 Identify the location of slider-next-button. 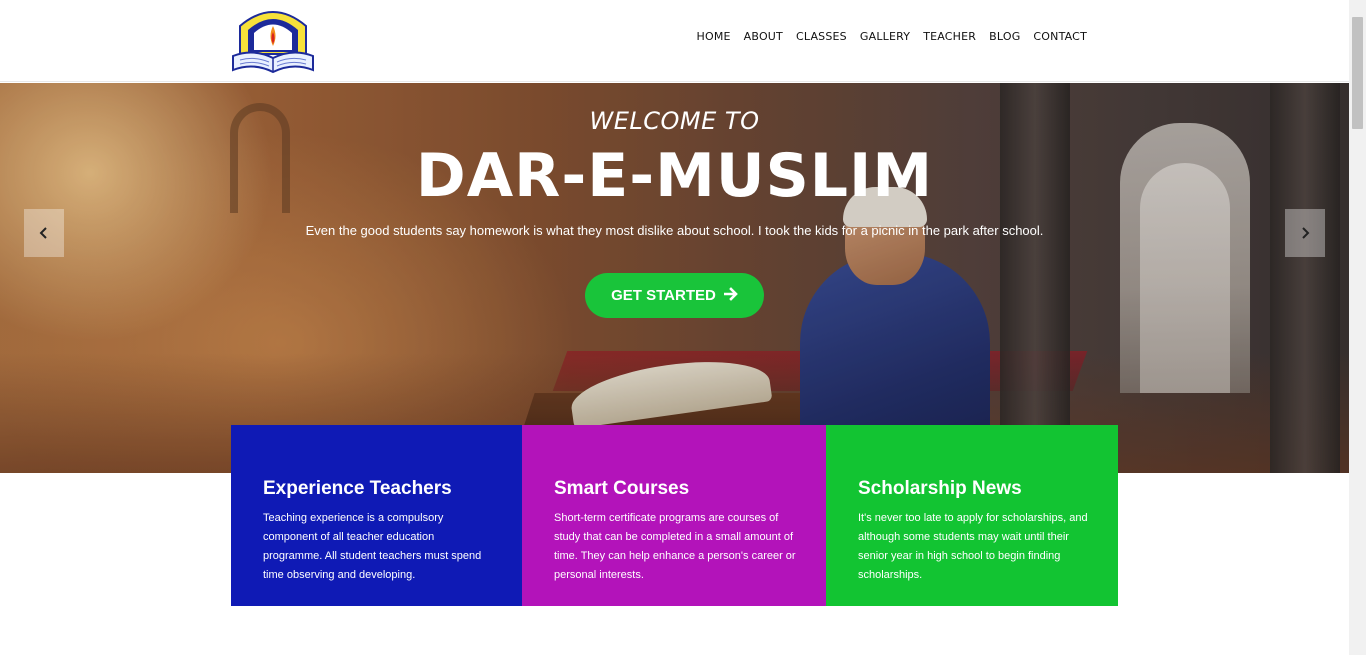
(1305, 233).